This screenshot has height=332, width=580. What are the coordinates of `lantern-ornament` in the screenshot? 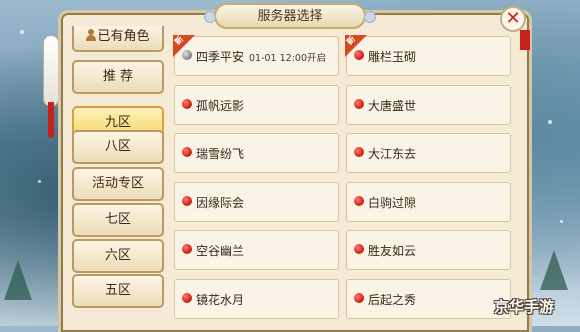 It's located at (51, 71).